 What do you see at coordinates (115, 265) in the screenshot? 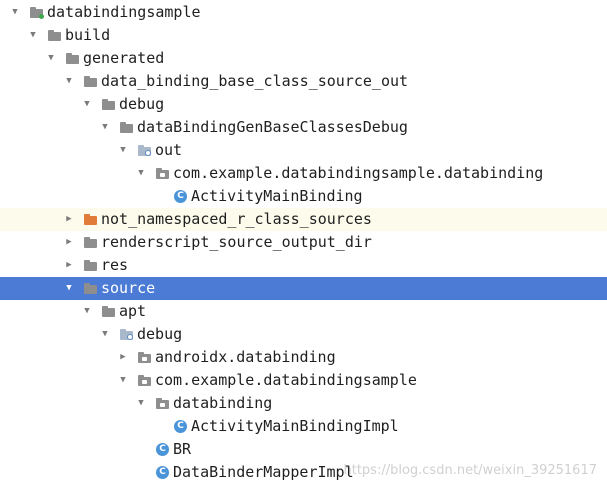
I see `tree-row-label: res` at bounding box center [115, 265].